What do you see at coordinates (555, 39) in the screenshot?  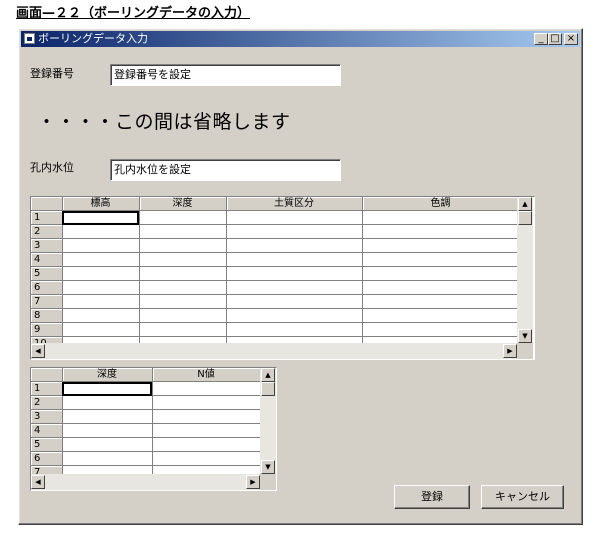 I see `maximize-button: □` at bounding box center [555, 39].